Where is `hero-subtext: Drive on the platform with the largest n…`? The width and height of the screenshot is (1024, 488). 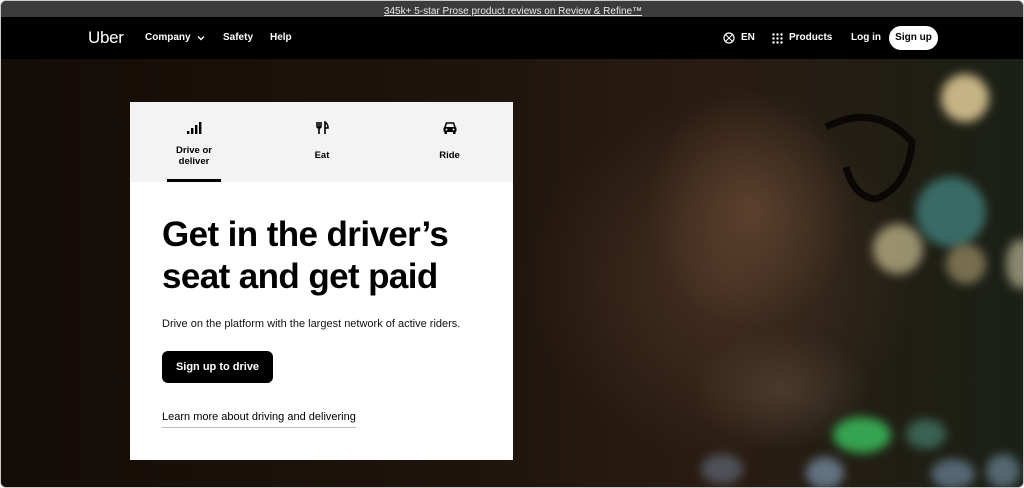
hero-subtext: Drive on the platform with the largest n… is located at coordinates (311, 324).